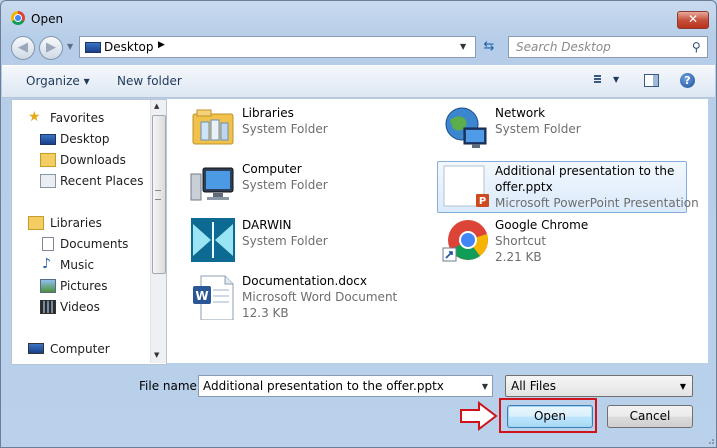 Image resolution: width=717 pixels, height=448 pixels. I want to click on forward-button: ▶, so click(51, 48).